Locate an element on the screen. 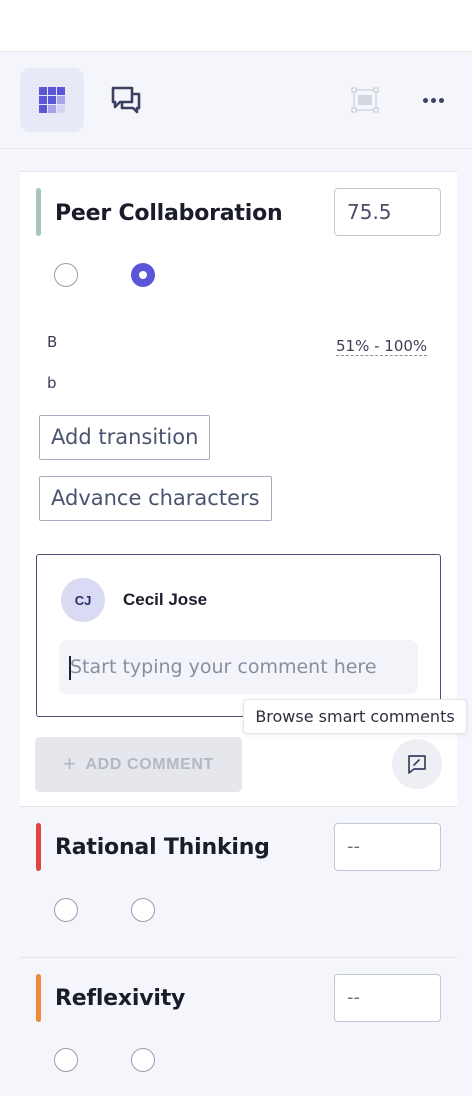 This screenshot has height=1096, width=472. score-input: 75.5 is located at coordinates (387, 212).